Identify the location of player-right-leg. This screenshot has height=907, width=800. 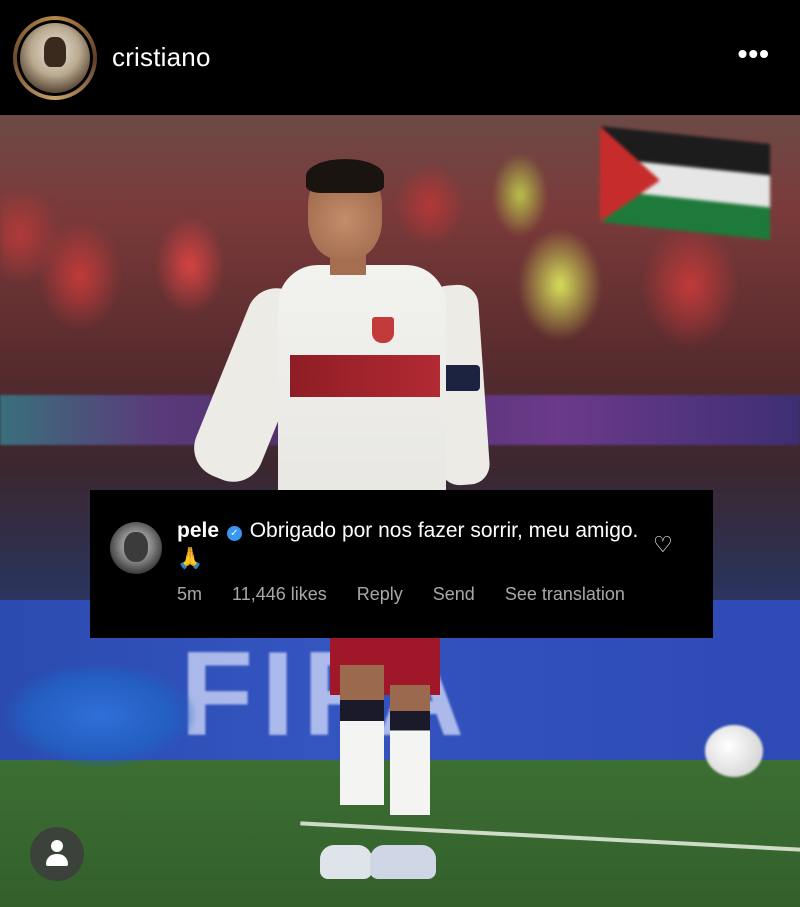
(410, 750).